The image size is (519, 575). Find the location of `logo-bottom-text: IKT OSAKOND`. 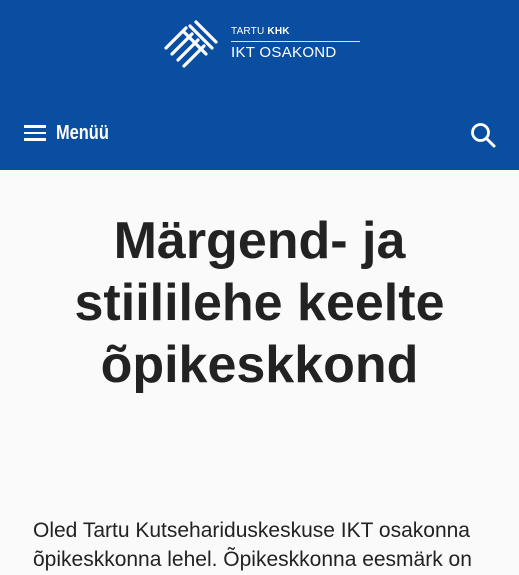

logo-bottom-text: IKT OSAKOND is located at coordinates (284, 52).